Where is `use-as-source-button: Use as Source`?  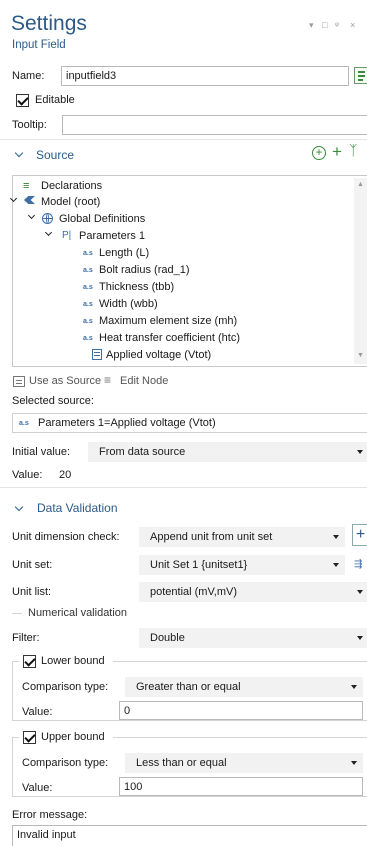 use-as-source-button: Use as Source is located at coordinates (65, 381).